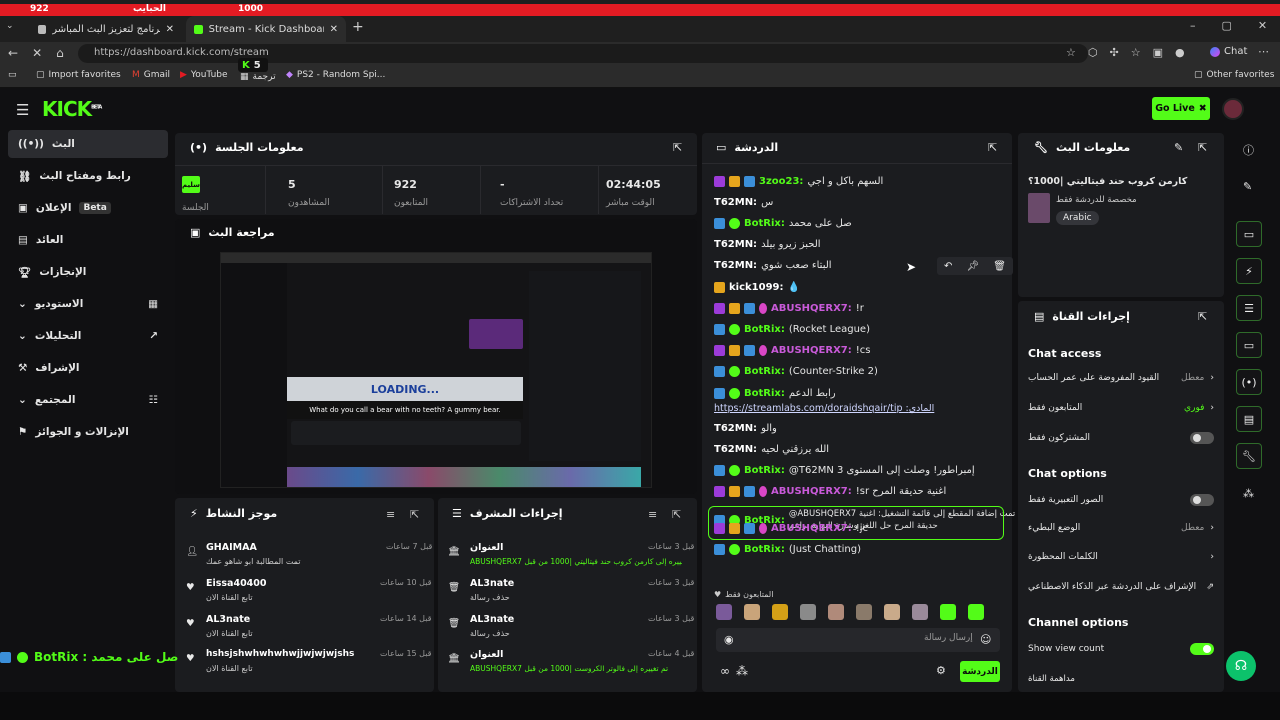  Describe the element at coordinates (1193, 25) in the screenshot. I see `minimize-icon: –` at that location.